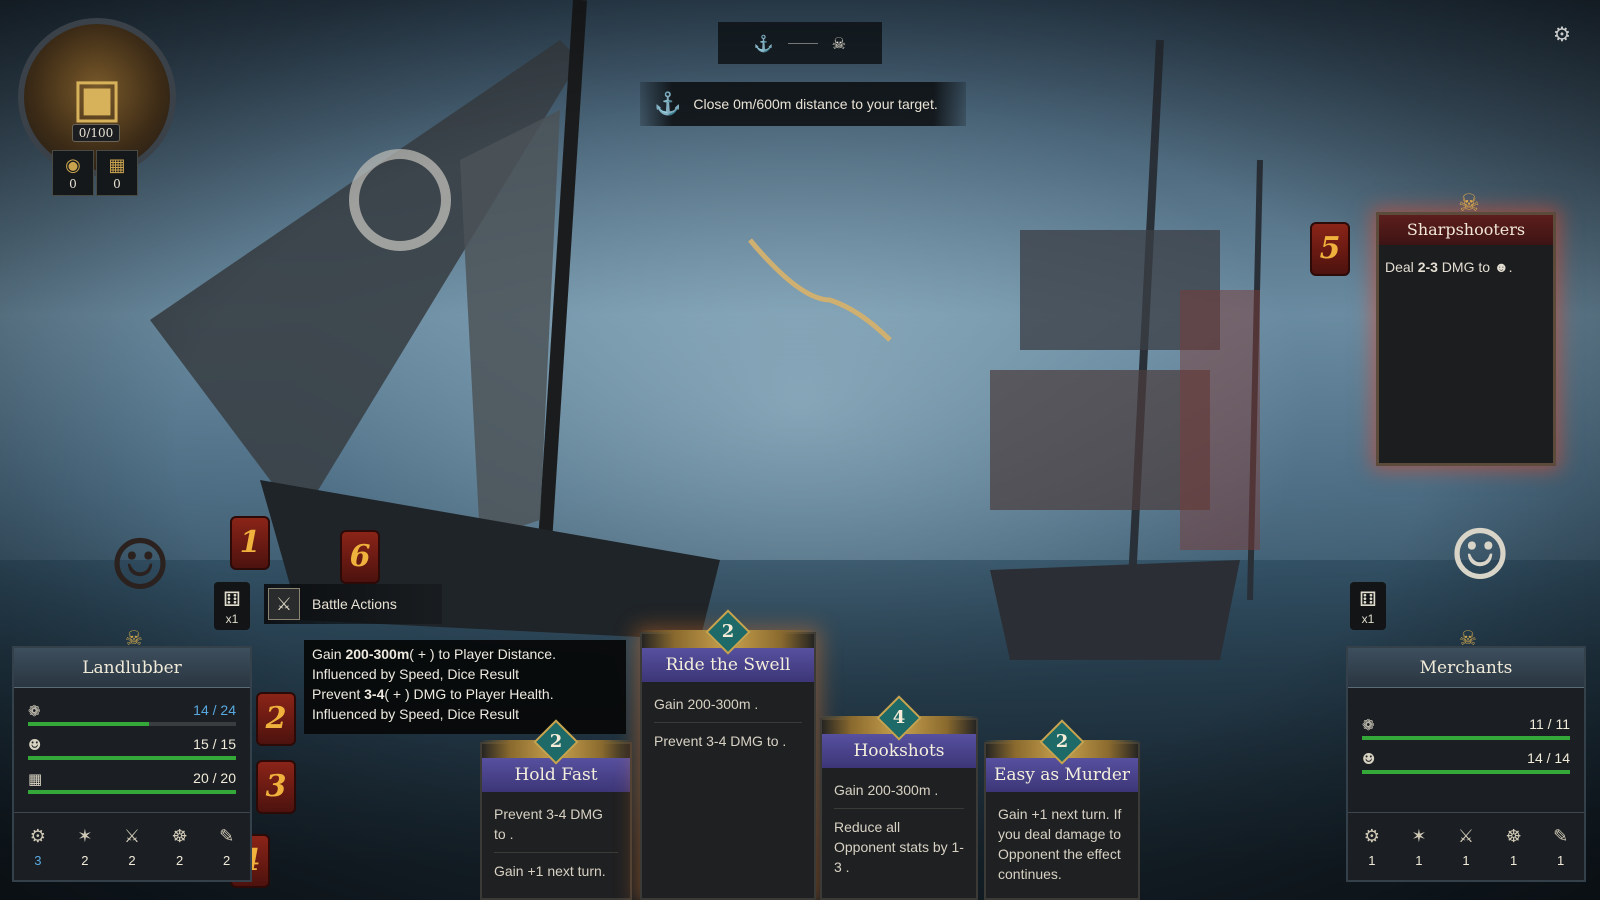 The image size is (1600, 900). What do you see at coordinates (276, 719) in the screenshot?
I see `dice-badge-2: 2` at bounding box center [276, 719].